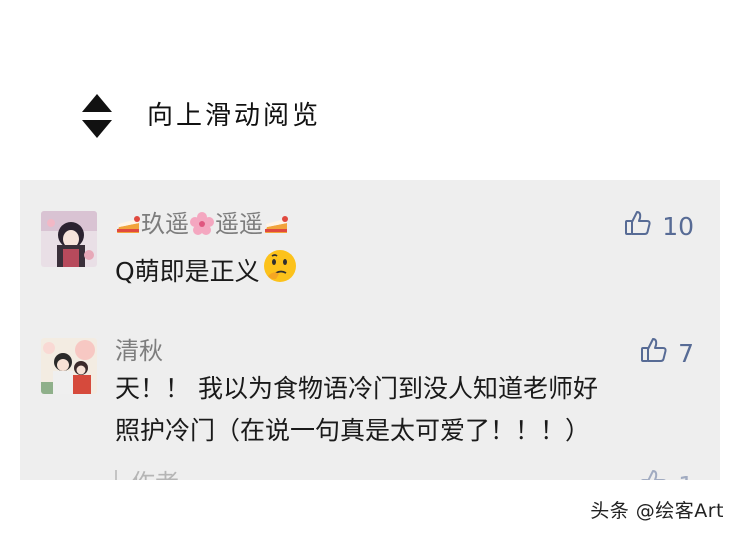 The image size is (740, 534). I want to click on like-button: 10, so click(659, 226).